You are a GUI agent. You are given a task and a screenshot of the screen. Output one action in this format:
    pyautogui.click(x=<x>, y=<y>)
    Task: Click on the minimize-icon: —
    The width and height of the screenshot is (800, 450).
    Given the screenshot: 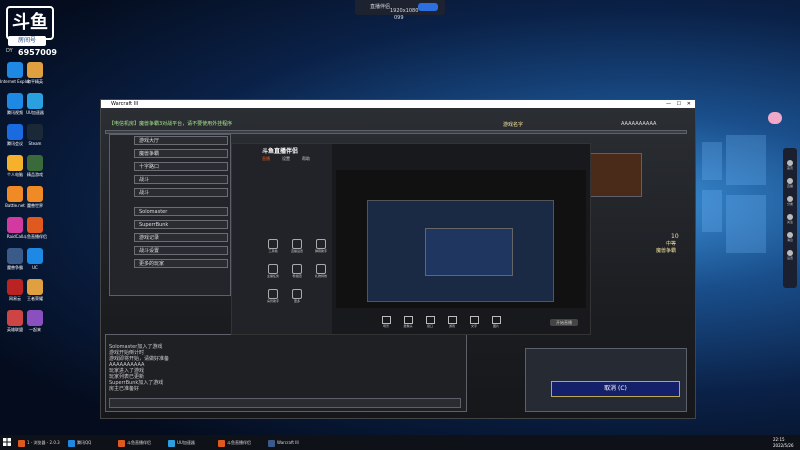 What is the action you would take?
    pyautogui.click(x=668, y=104)
    